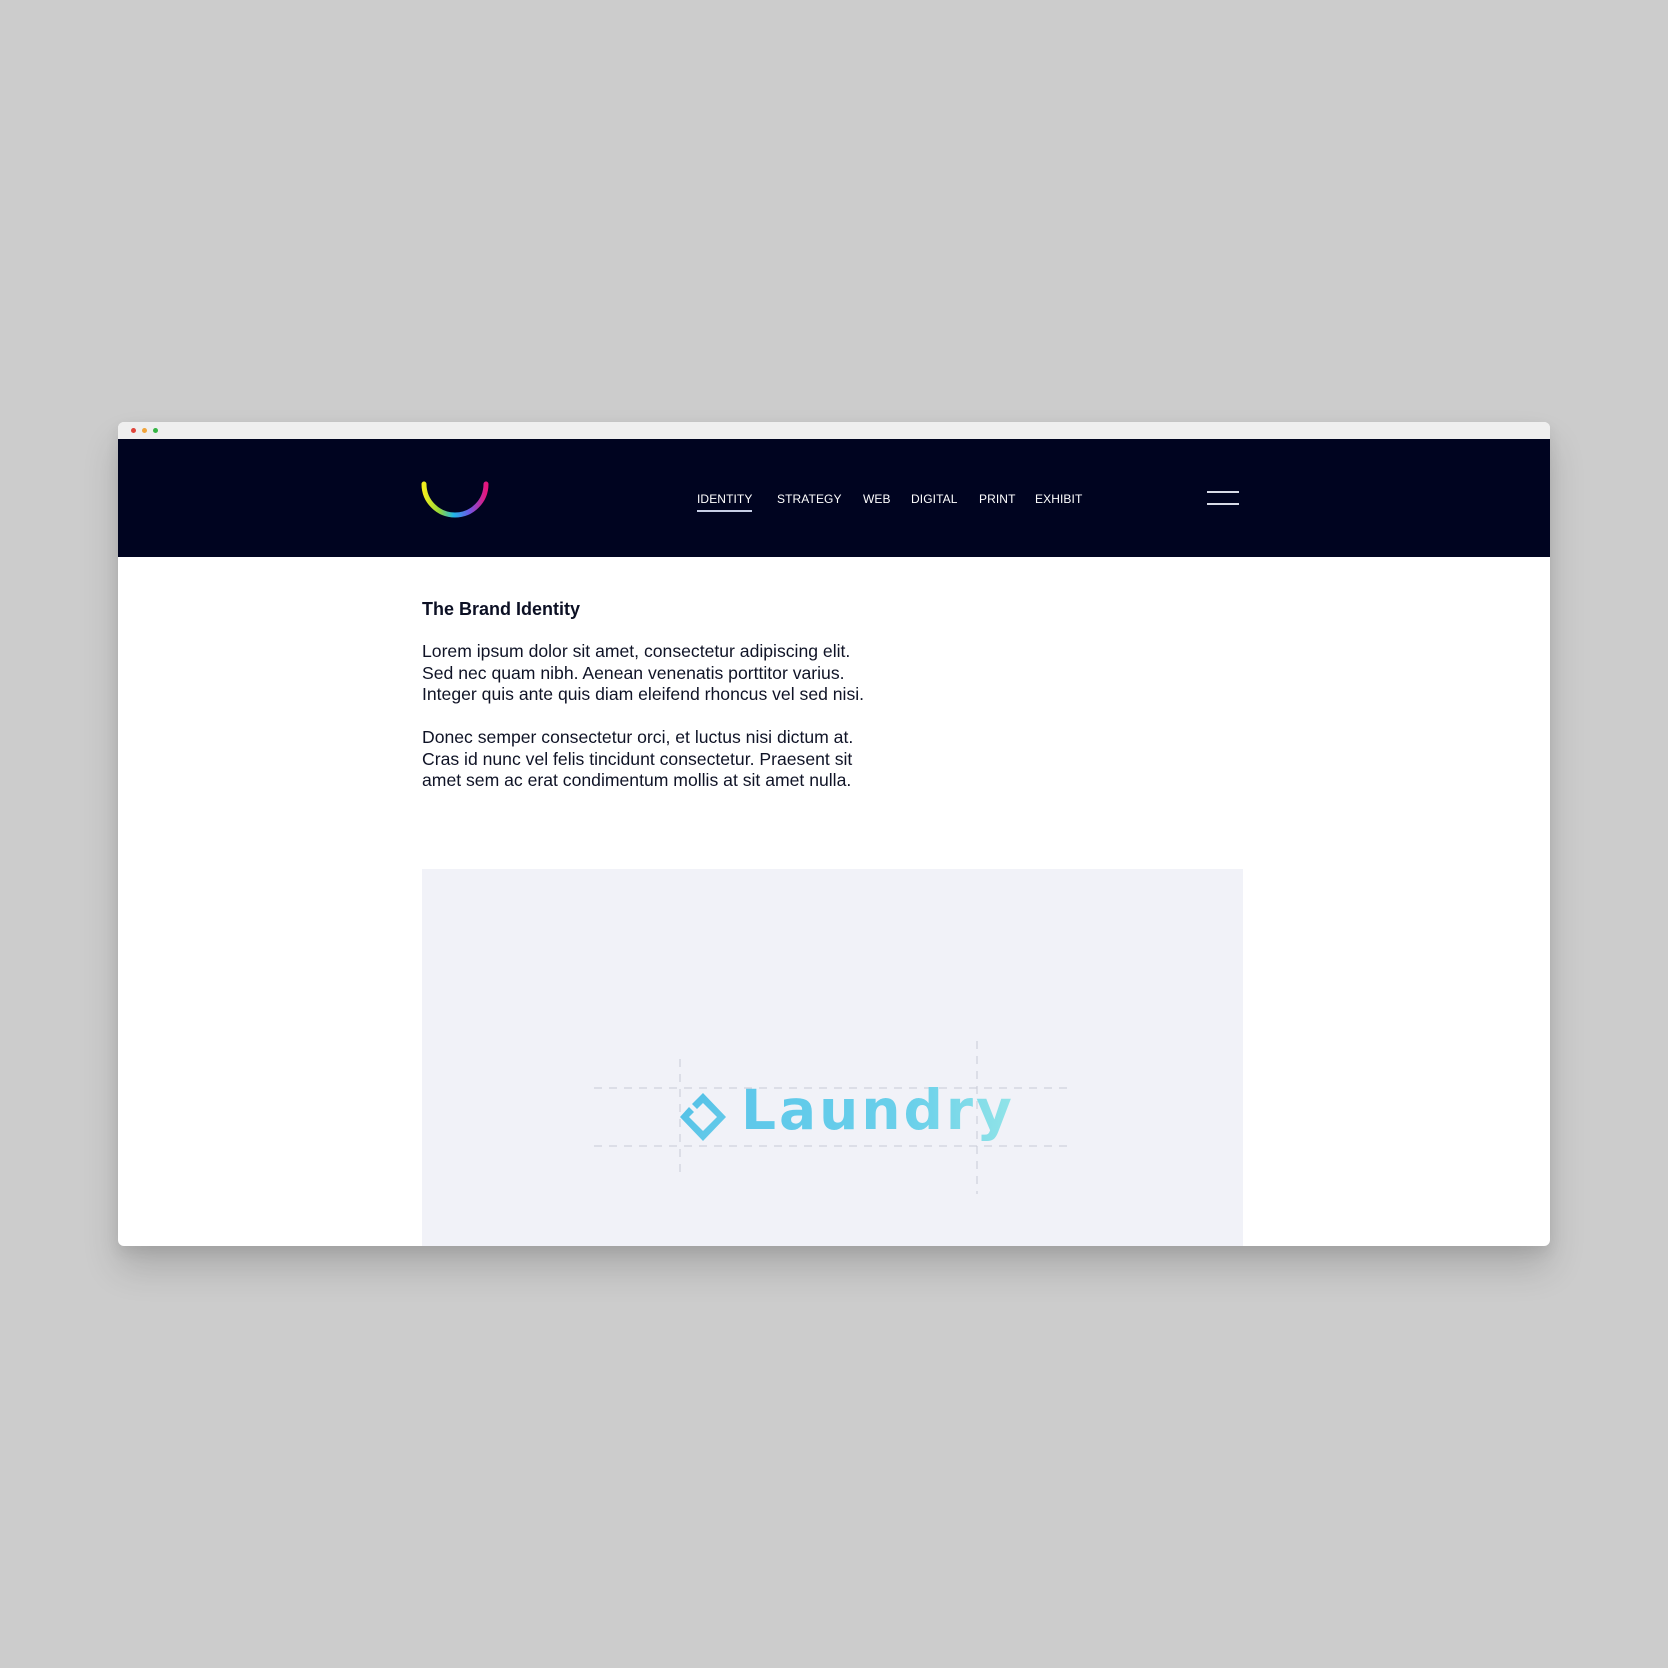 Image resolution: width=1668 pixels, height=1668 pixels. I want to click on brand-showcase-panel: Laundry, so click(832, 1057).